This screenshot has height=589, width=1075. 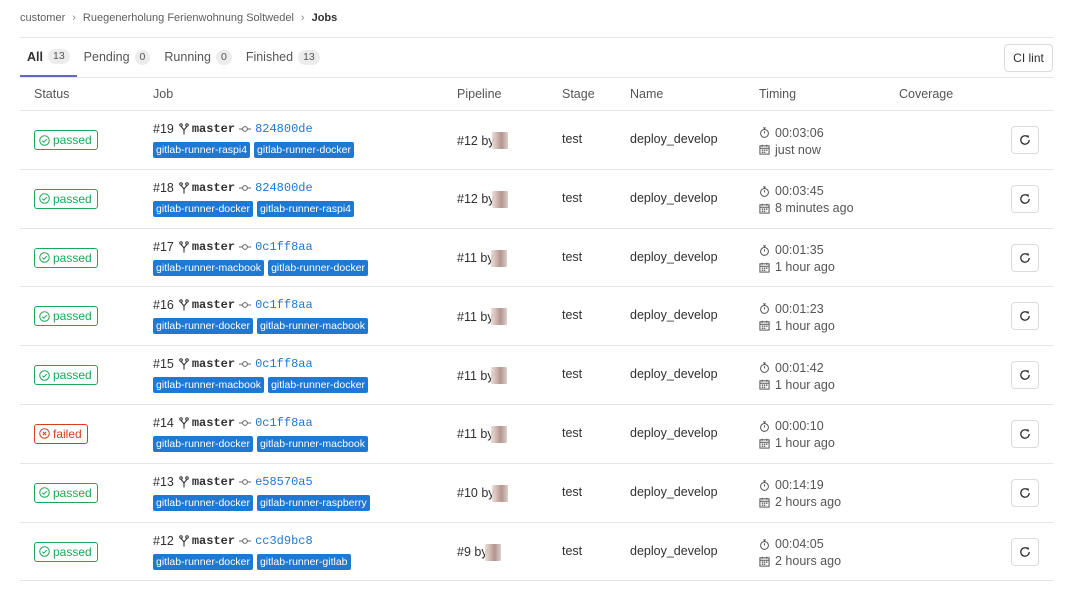 What do you see at coordinates (778, 94) in the screenshot?
I see `column-header-timing: Timing` at bounding box center [778, 94].